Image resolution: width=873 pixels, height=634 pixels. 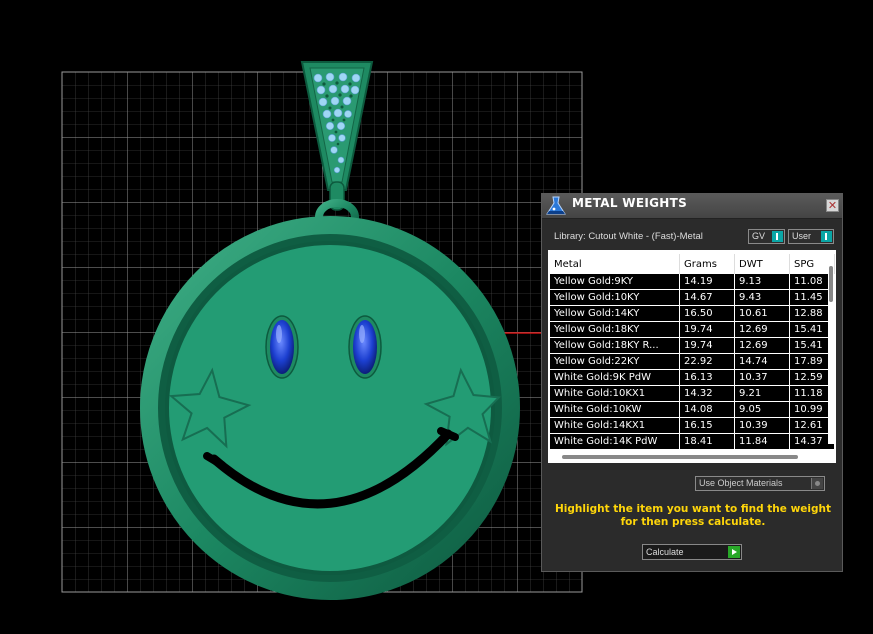 What do you see at coordinates (762, 441) in the screenshot?
I see `dwt-cell: 11.84` at bounding box center [762, 441].